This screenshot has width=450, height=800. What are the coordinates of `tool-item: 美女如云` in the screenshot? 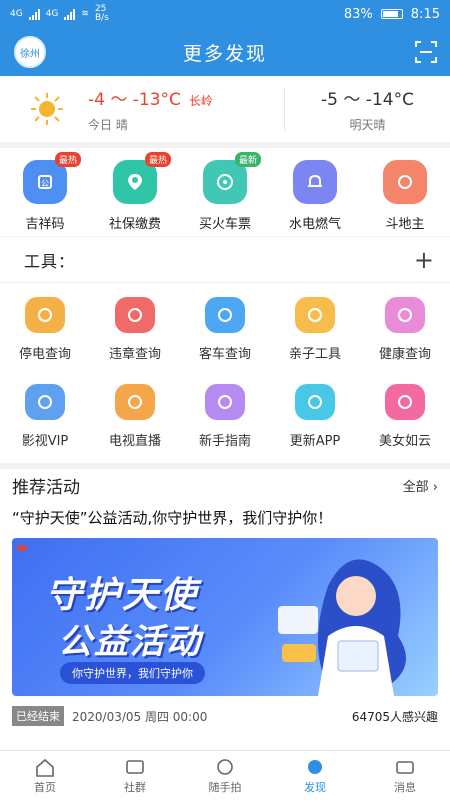 It's located at (405, 413).